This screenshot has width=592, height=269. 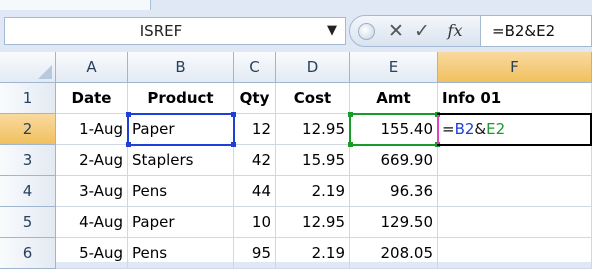 What do you see at coordinates (92, 129) in the screenshot?
I see `cell-a2: 1-Aug` at bounding box center [92, 129].